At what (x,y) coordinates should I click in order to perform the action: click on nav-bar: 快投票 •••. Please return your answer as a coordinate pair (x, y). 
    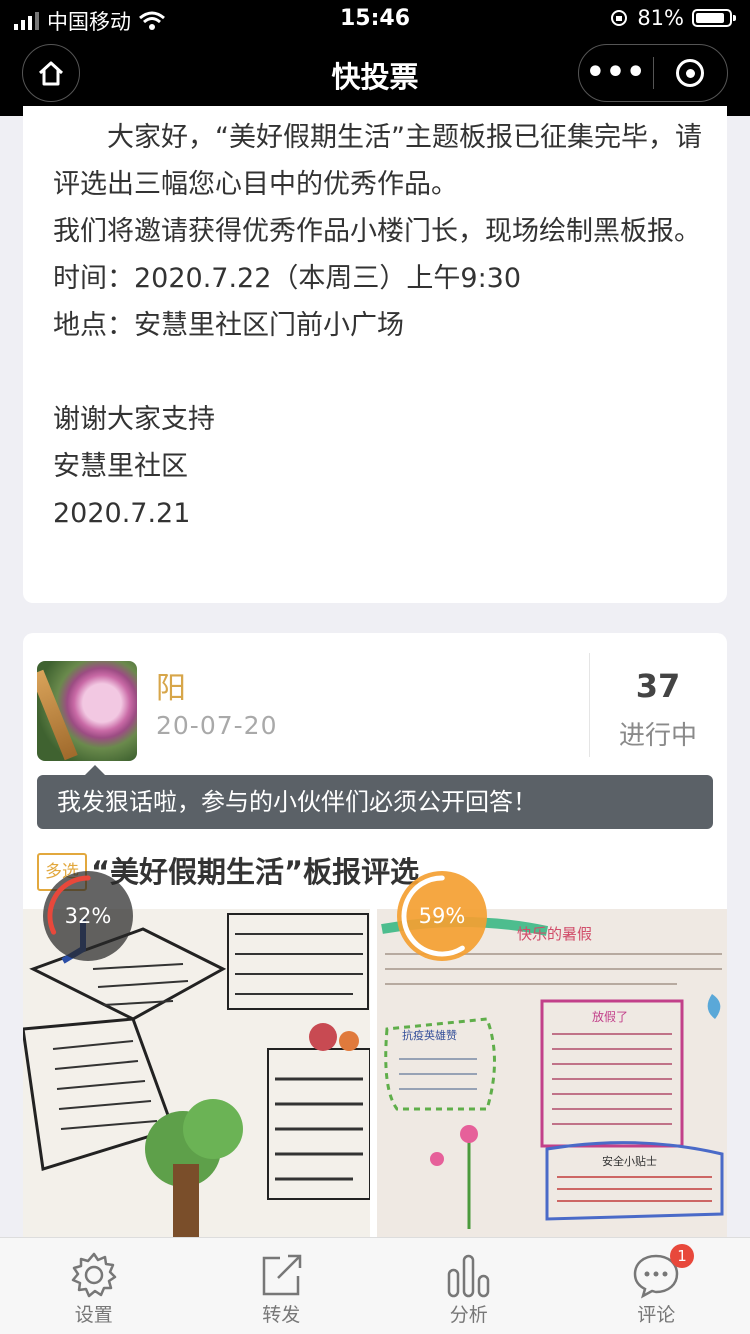
    Looking at the image, I should click on (375, 77).